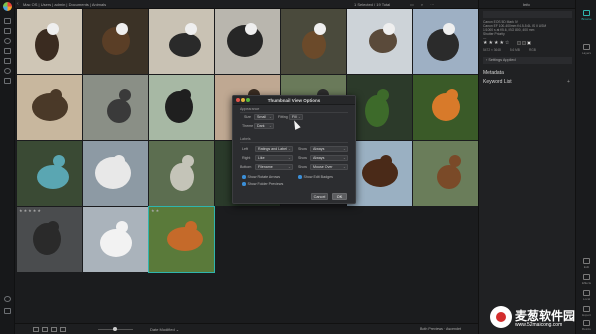 The height and width of the screenshot is (334, 596). Describe the element at coordinates (264, 177) in the screenshot. I see `show-rotate-arrows-label: Show Rotate Arrows` at that location.